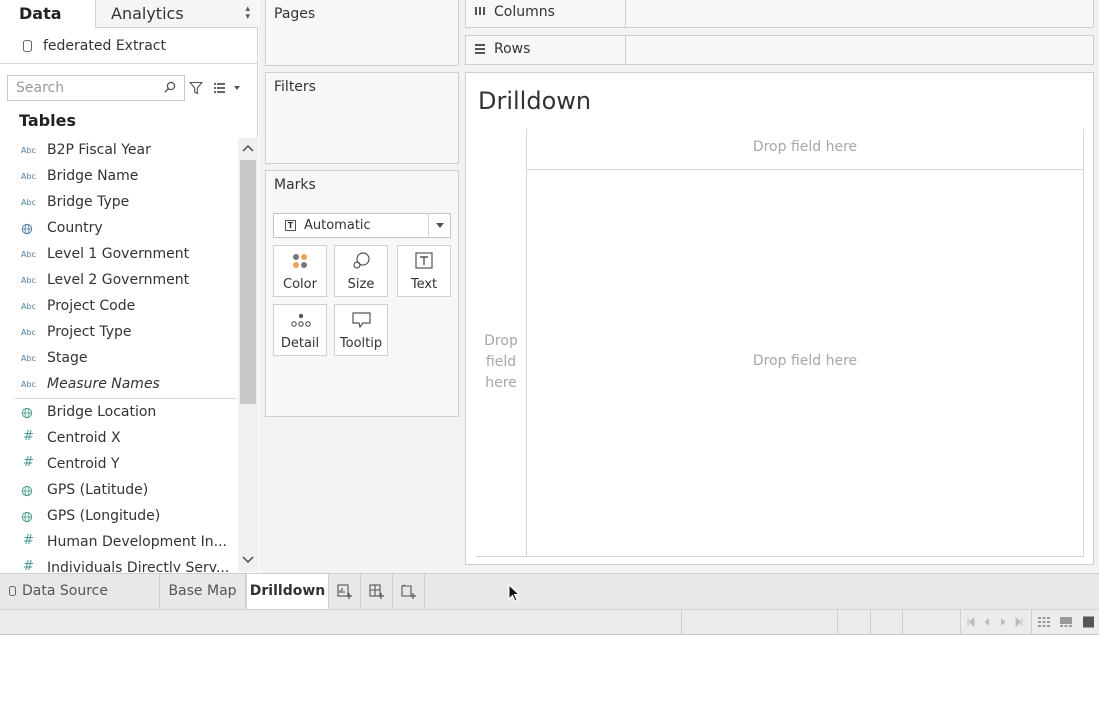  What do you see at coordinates (176, 14) in the screenshot?
I see `tab-analytics: Analytics ▴ ▾` at bounding box center [176, 14].